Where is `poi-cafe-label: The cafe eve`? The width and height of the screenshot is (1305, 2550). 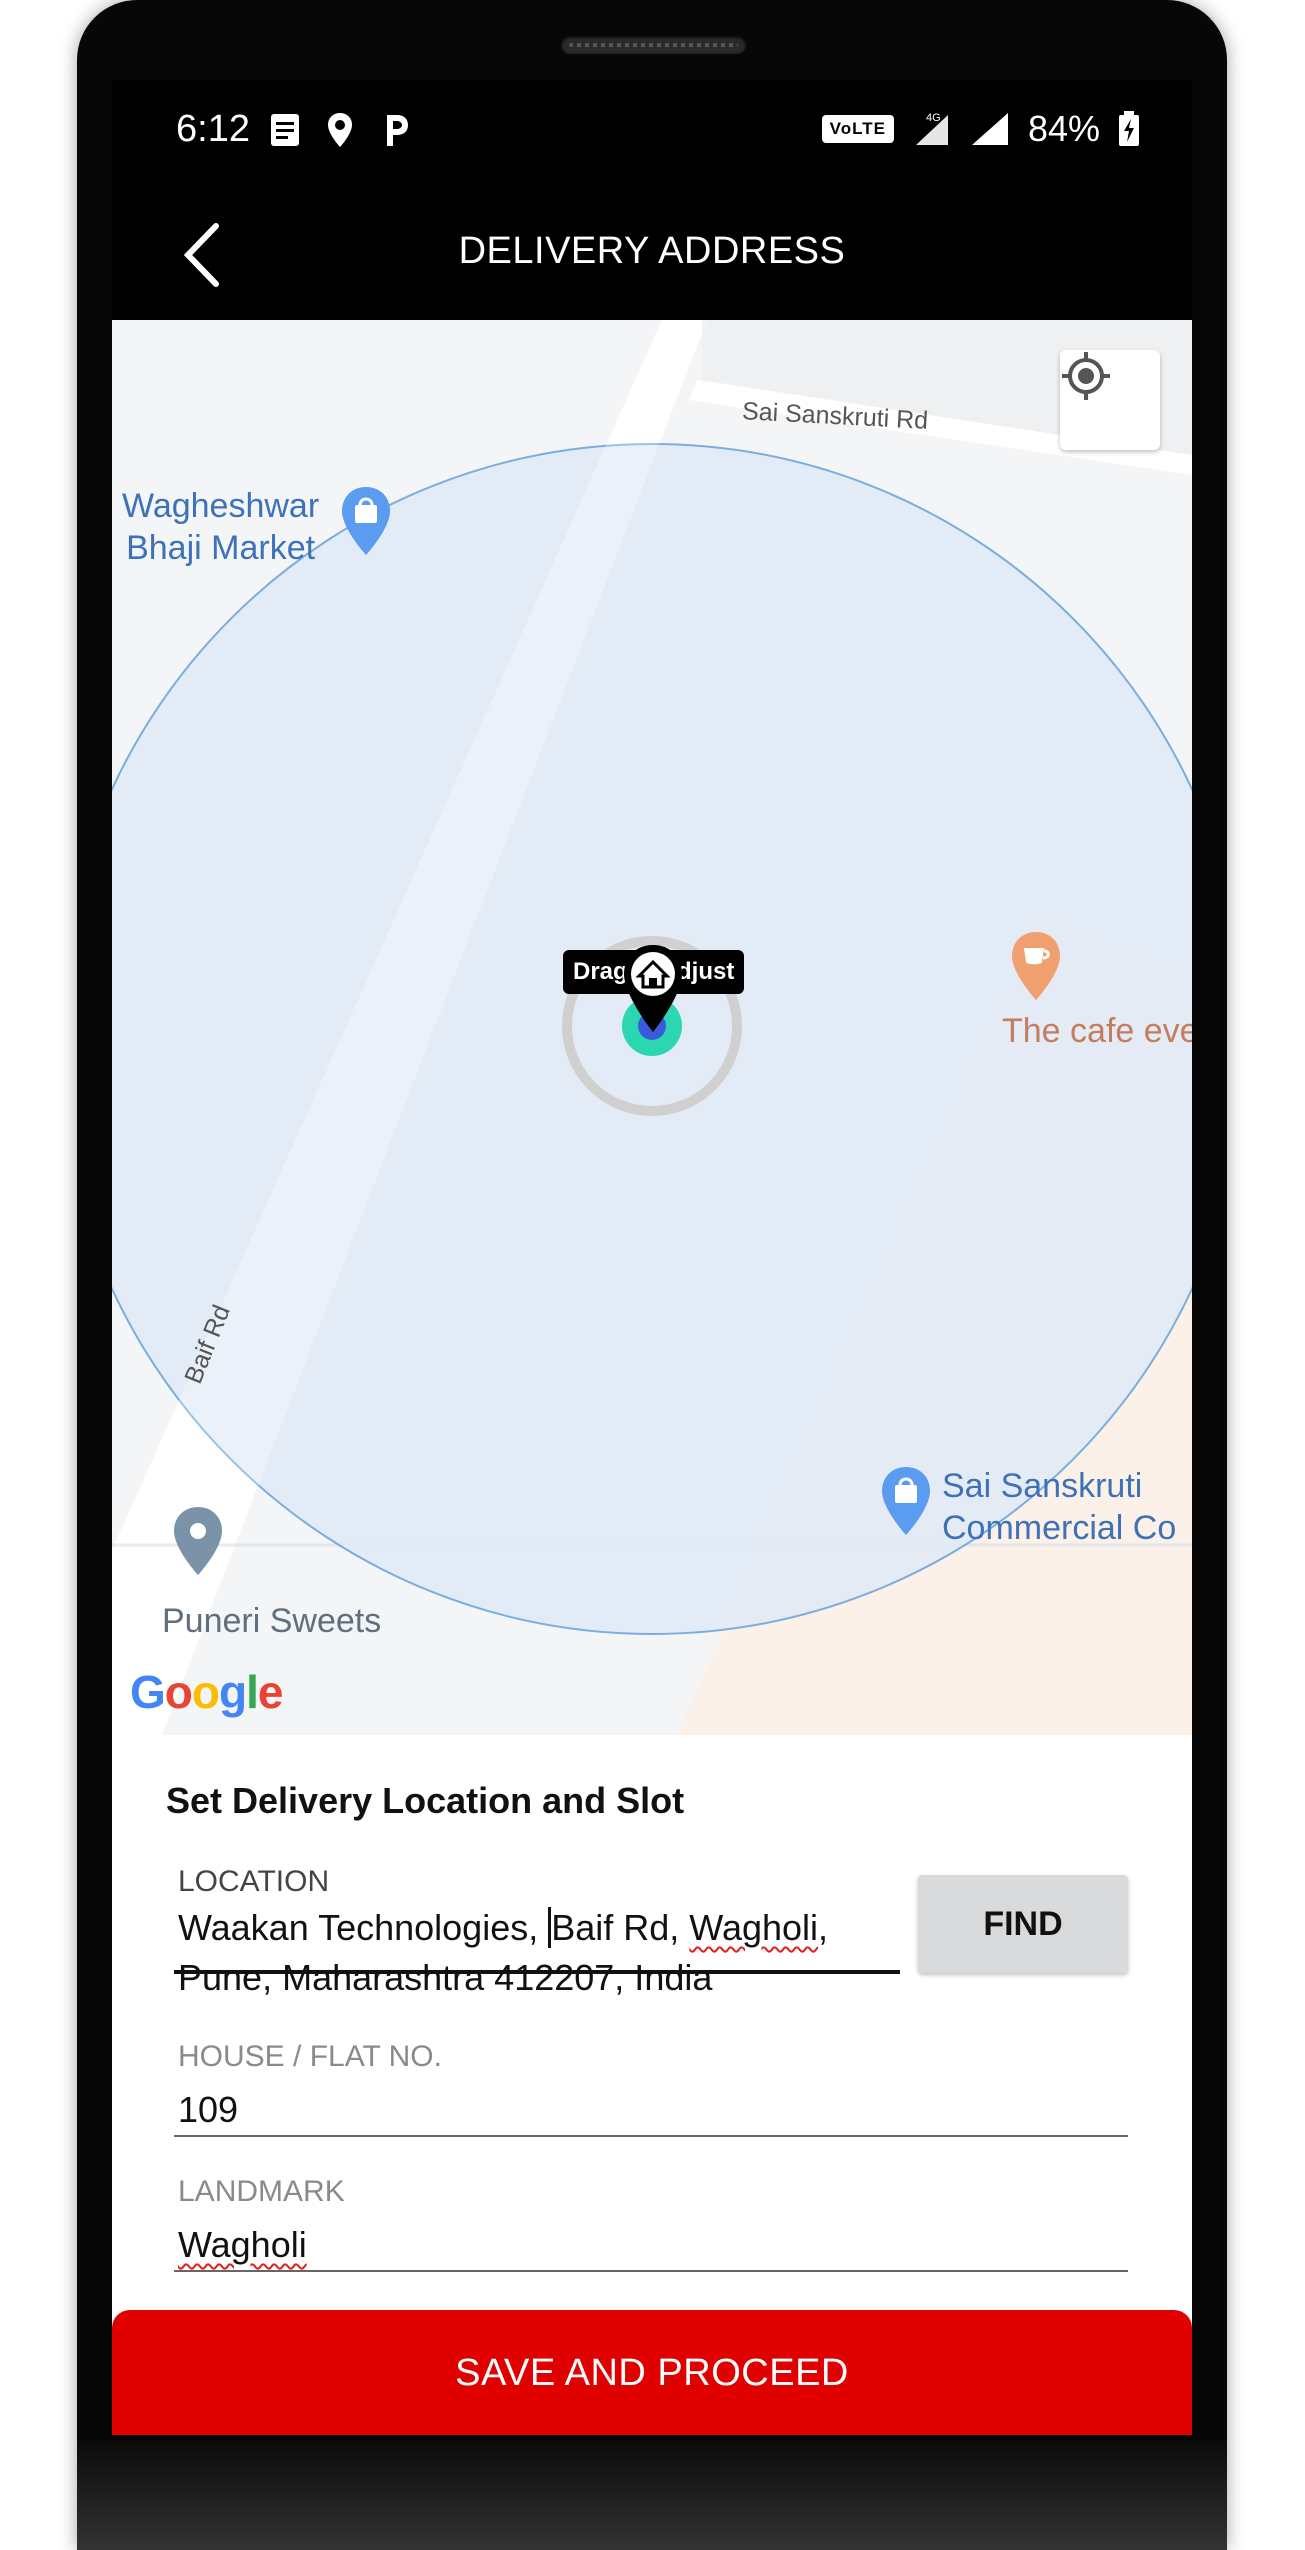
poi-cafe-label: The cafe eve is located at coordinates (1097, 1031).